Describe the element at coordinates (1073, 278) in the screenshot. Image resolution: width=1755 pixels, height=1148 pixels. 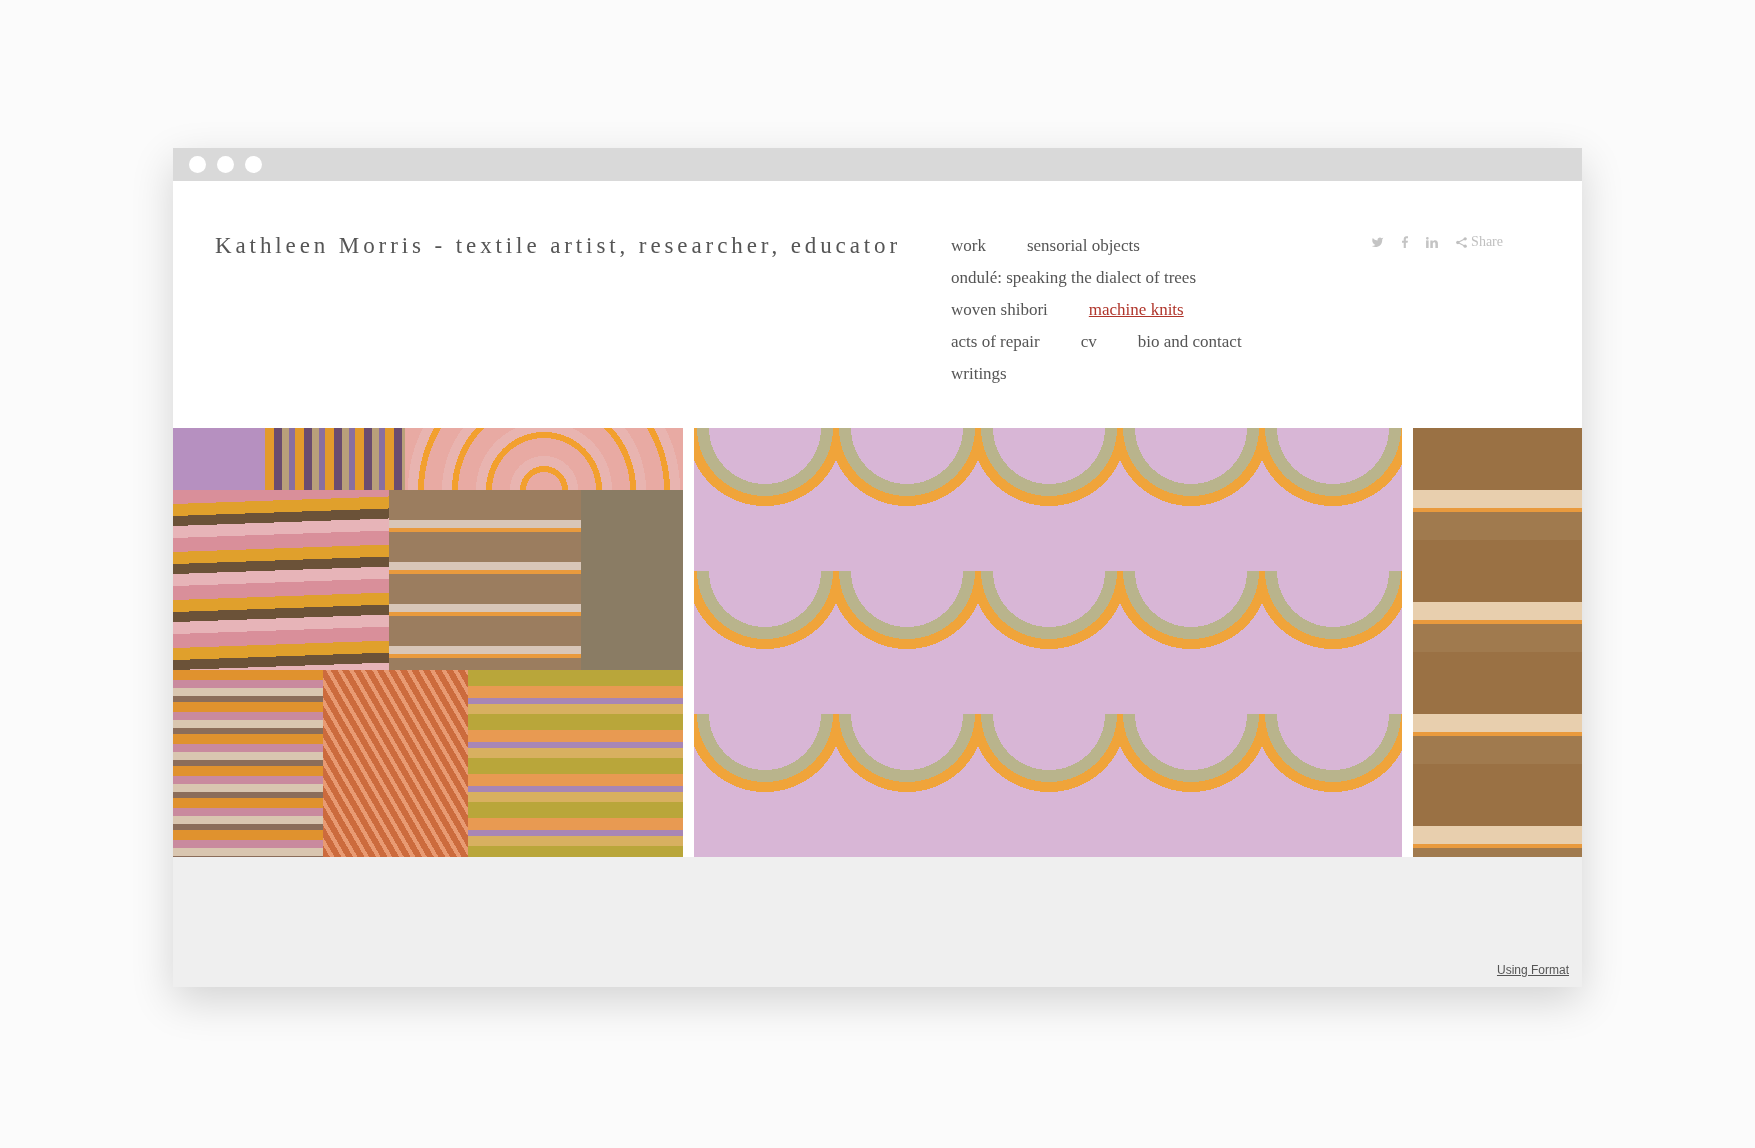
I see `nav-link: ondulé: speaking the dialect of trees` at that location.